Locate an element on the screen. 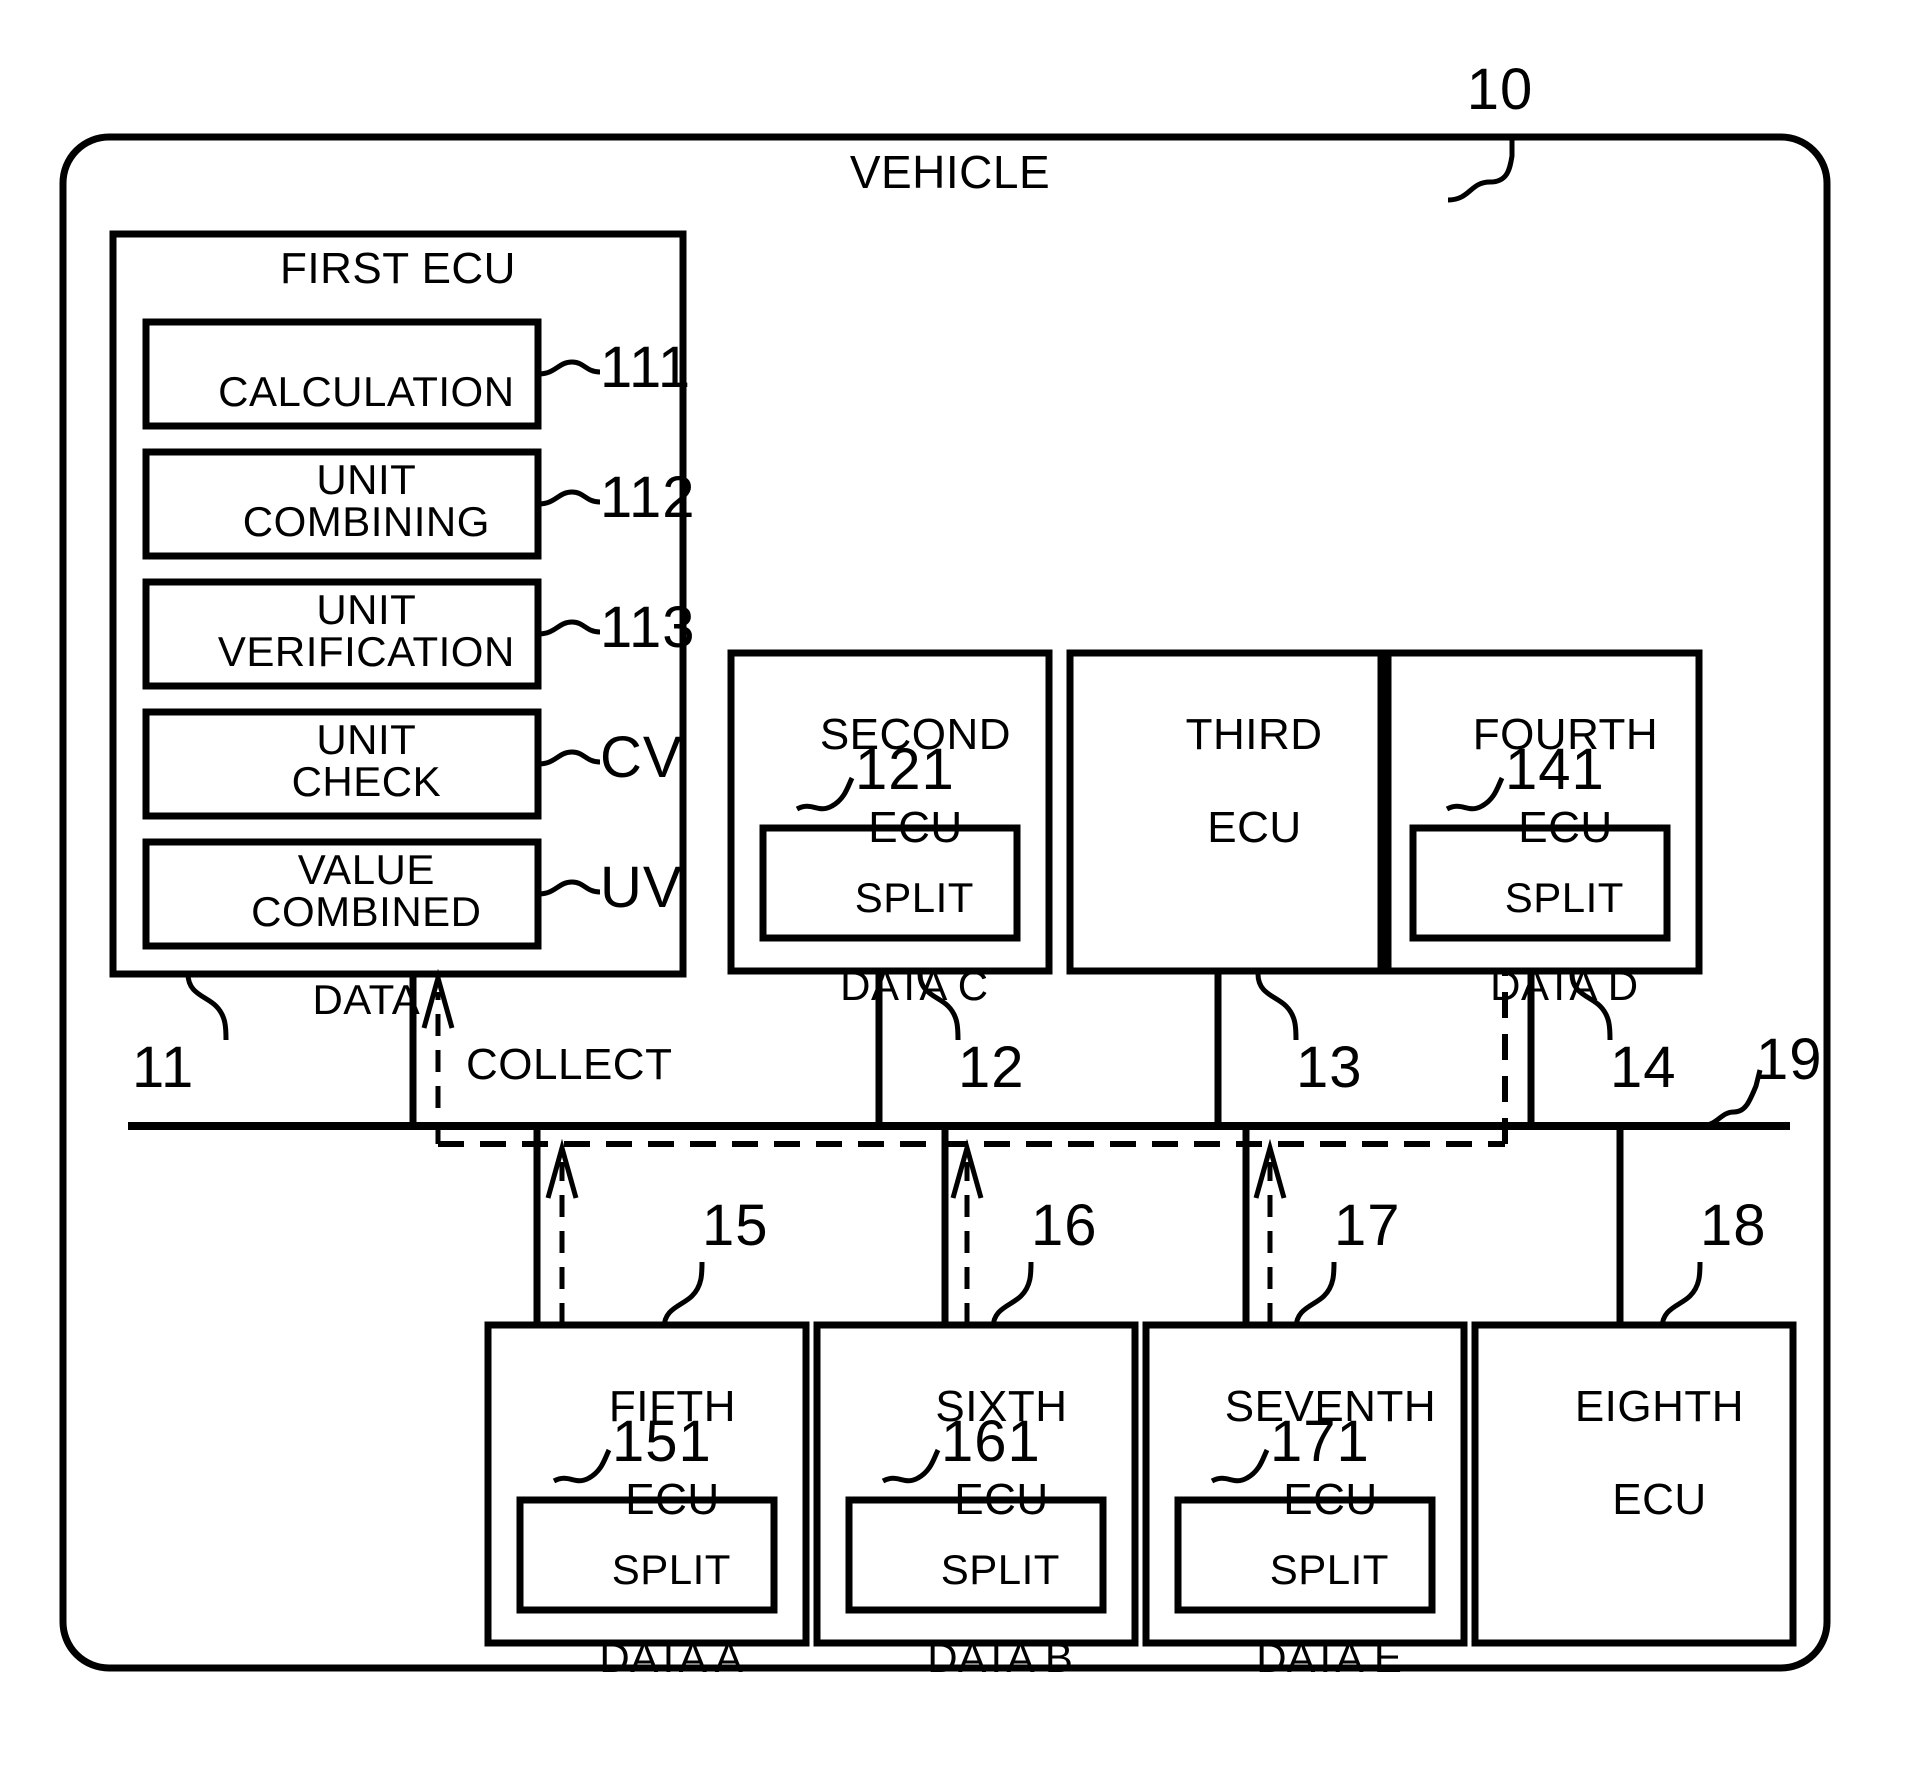  split-data-d-line2: DATA D is located at coordinates (1564, 986).